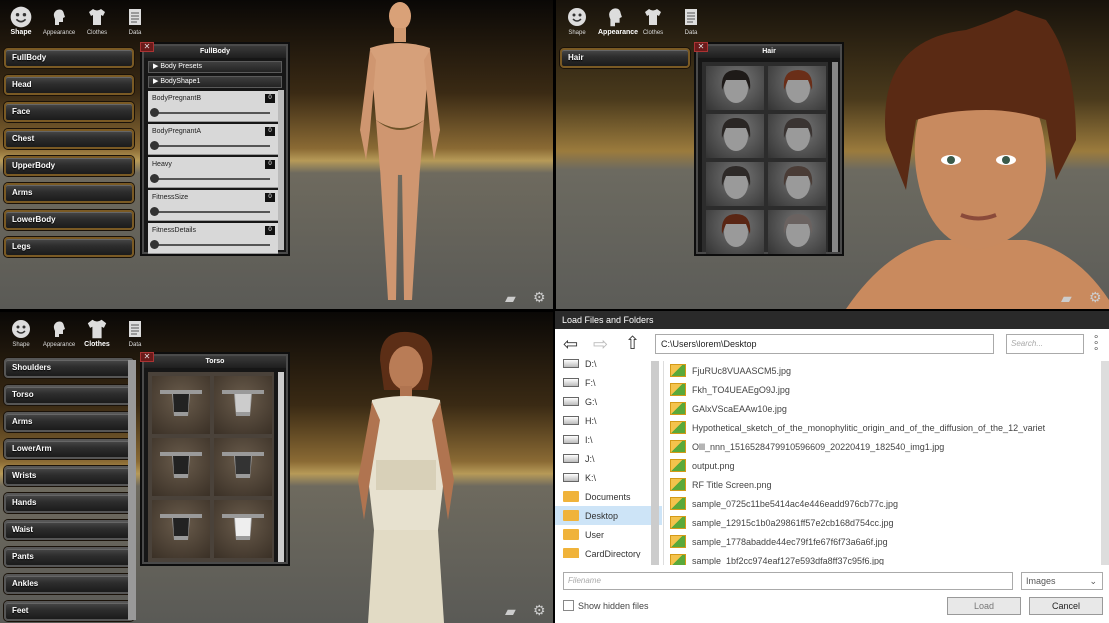 The image size is (1109, 623). Describe the element at coordinates (69, 247) in the screenshot. I see `menu-item-legs: Legs` at that location.